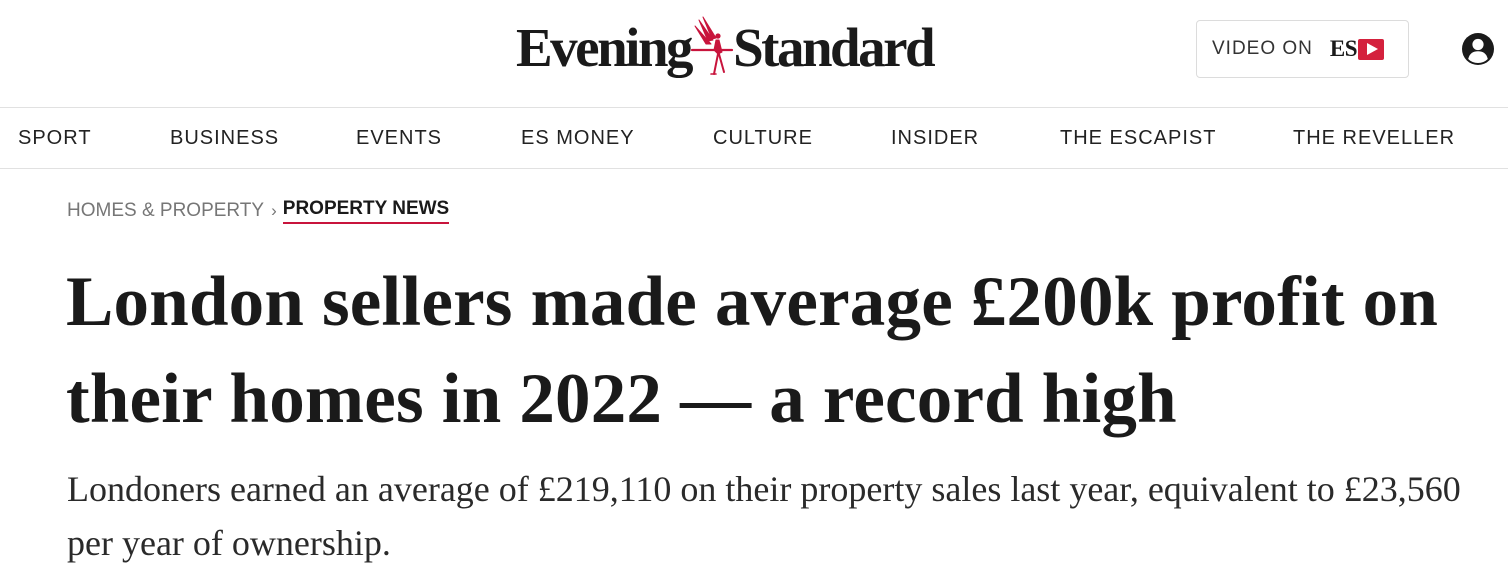 The width and height of the screenshot is (1508, 571). I want to click on es-video-brand: ES, so click(1357, 49).